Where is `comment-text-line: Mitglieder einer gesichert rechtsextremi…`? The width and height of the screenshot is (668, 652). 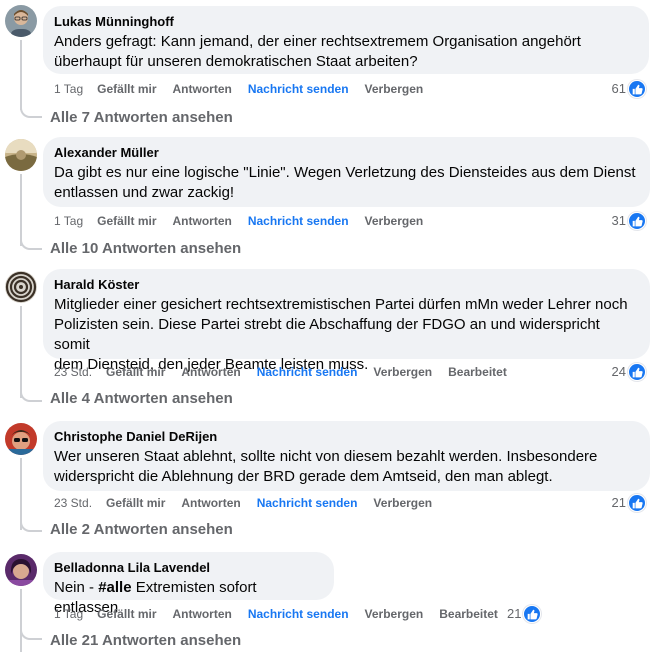 comment-text-line: Mitglieder einer gesichert rechtsextremi… is located at coordinates (341, 304).